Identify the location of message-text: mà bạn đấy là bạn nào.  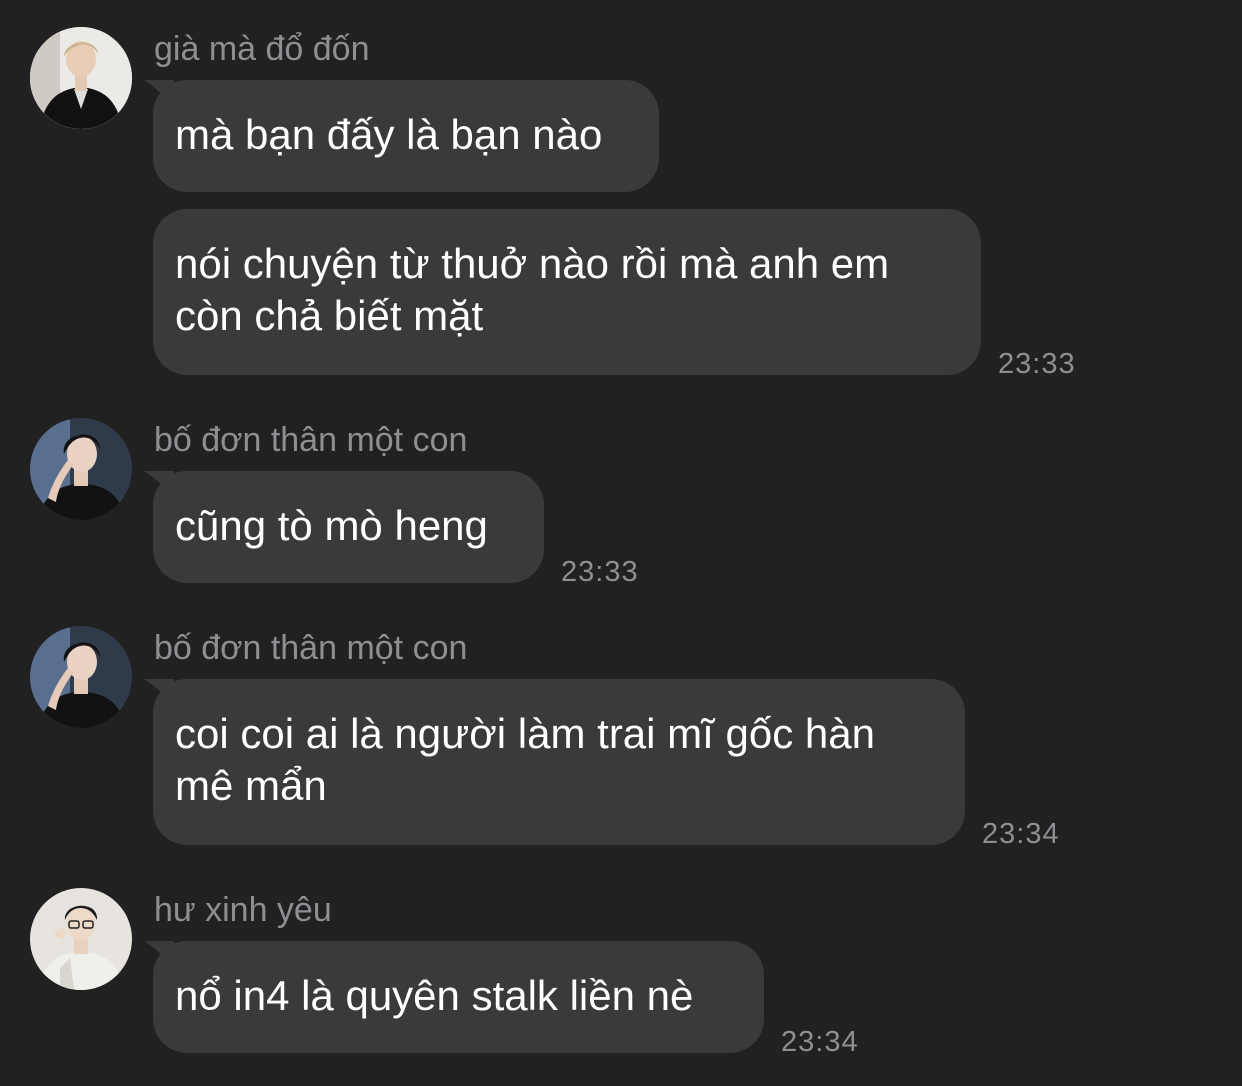
(389, 134).